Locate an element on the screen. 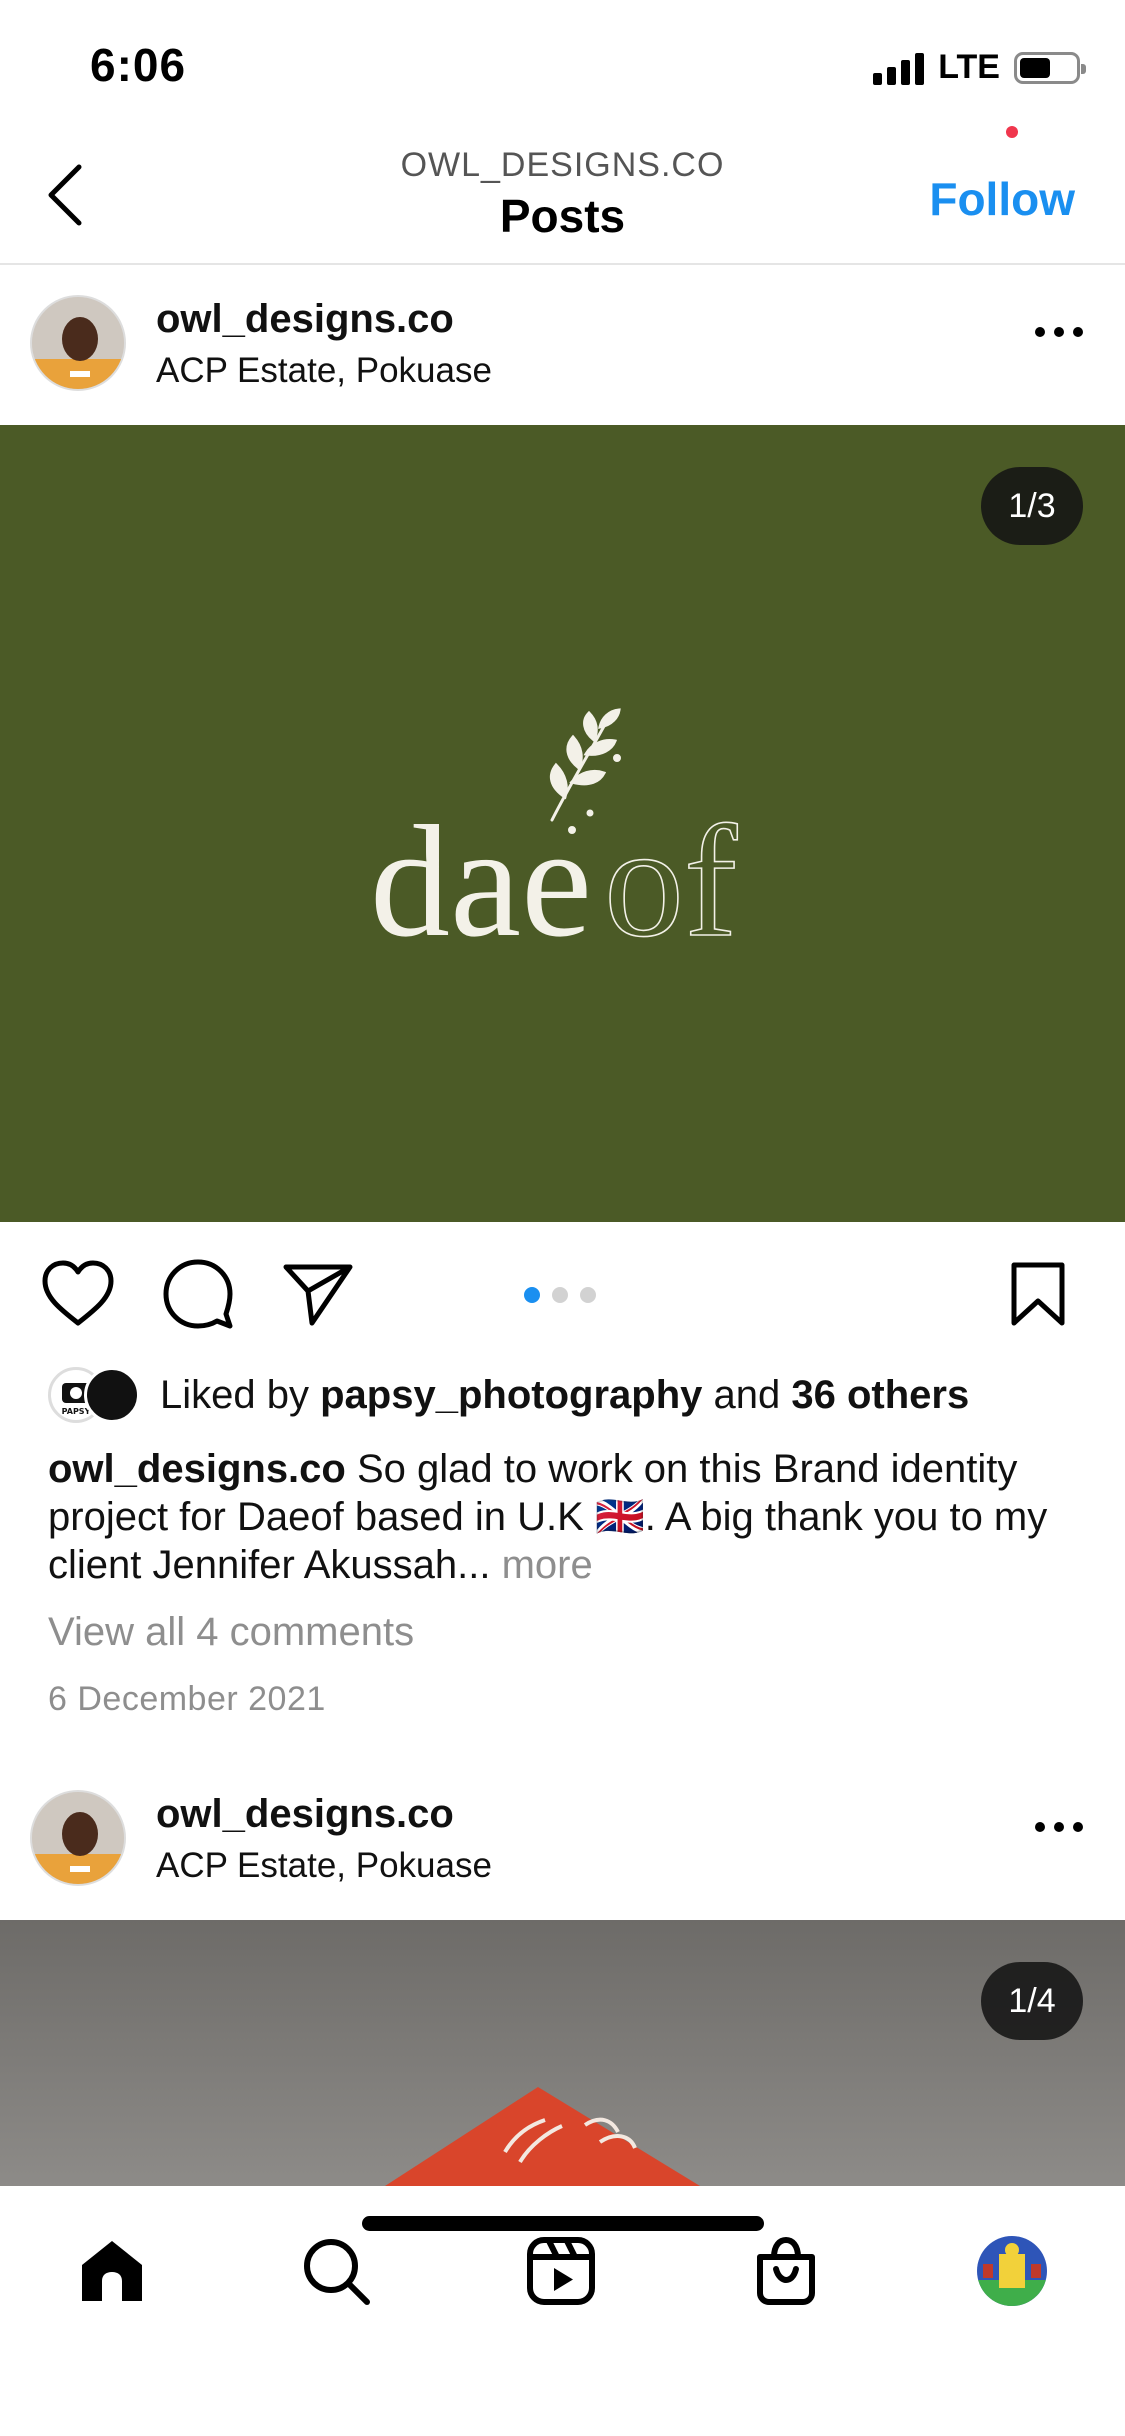 This screenshot has width=1125, height=2436. carousel-dots is located at coordinates (560, 1295).